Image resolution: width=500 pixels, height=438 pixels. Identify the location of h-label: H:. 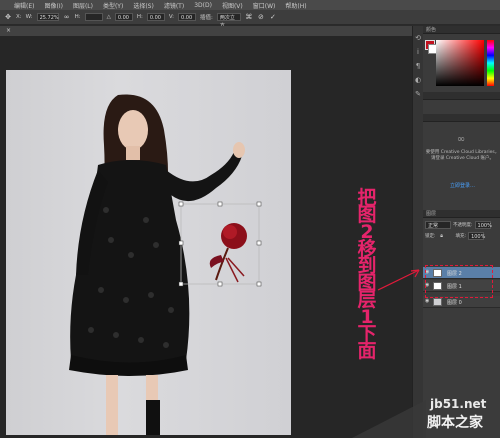
(77, 17).